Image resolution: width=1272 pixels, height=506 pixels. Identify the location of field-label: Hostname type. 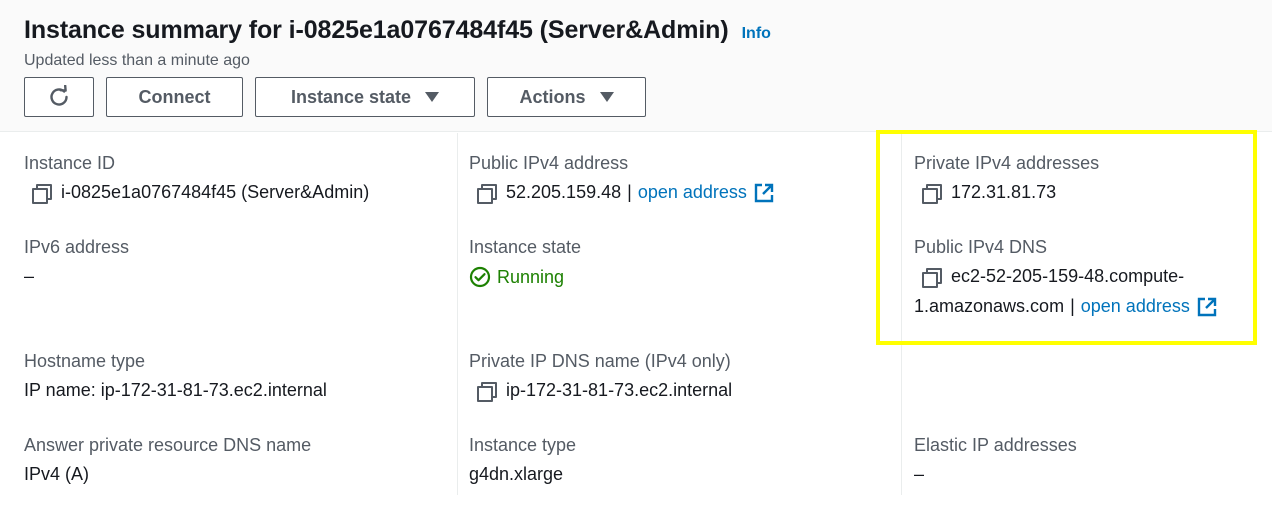
(85, 361).